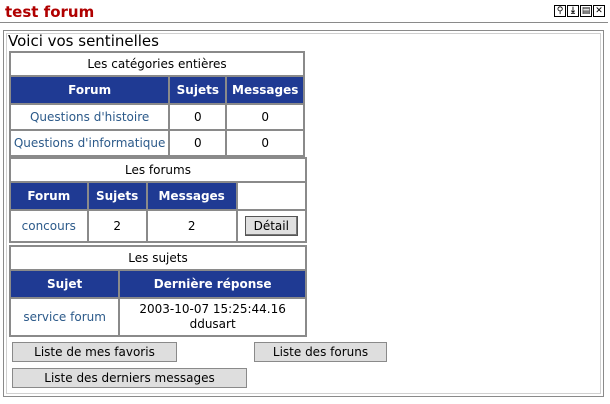  I want to click on categories-header-messages: Messages, so click(265, 90).